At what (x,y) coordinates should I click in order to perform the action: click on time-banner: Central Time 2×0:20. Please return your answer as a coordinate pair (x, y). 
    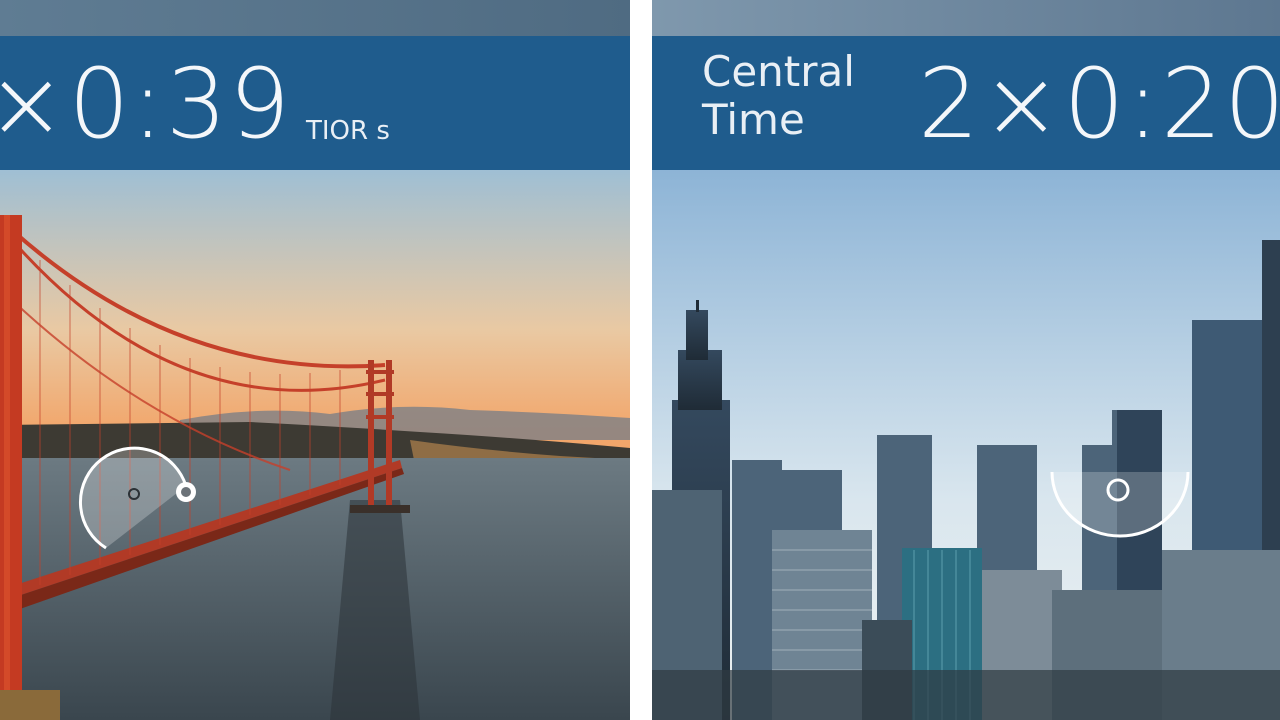
    Looking at the image, I should click on (966, 103).